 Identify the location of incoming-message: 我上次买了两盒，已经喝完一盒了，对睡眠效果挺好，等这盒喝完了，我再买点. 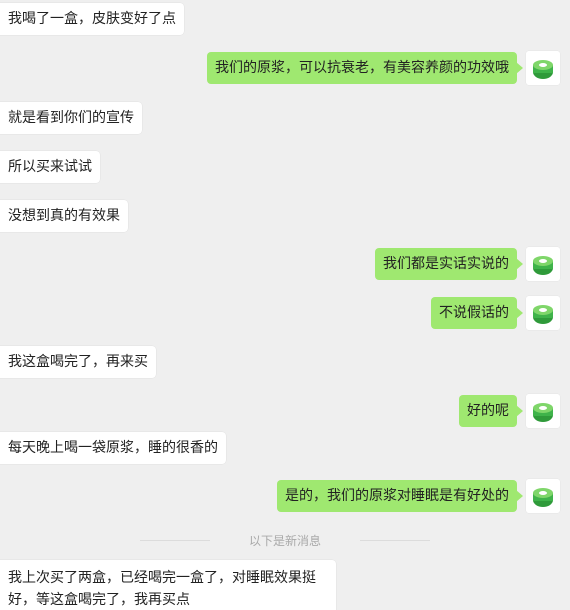
(168, 585).